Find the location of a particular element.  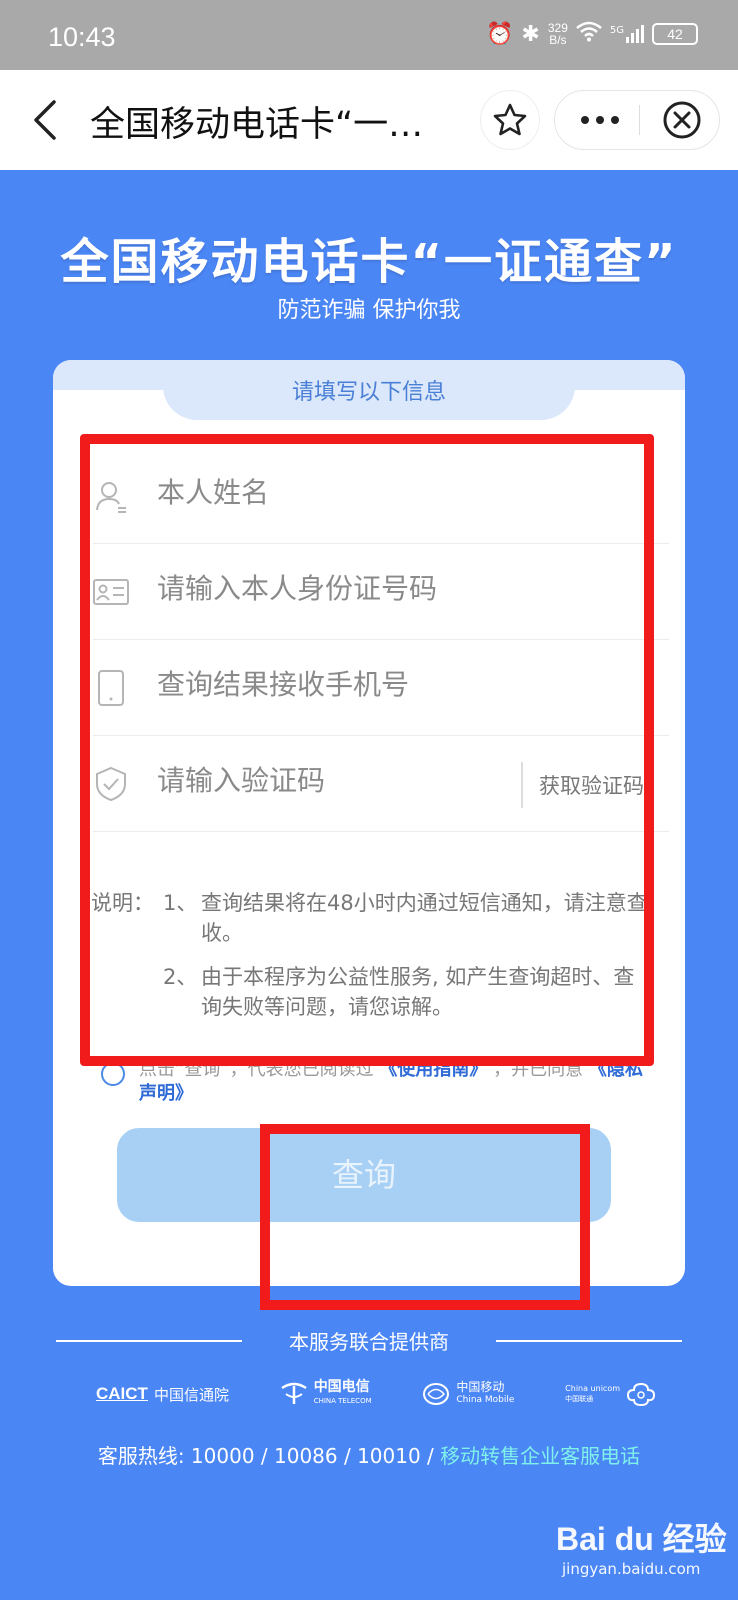

watermark-sub: jingyan.baidu.com is located at coordinates (631, 1569).